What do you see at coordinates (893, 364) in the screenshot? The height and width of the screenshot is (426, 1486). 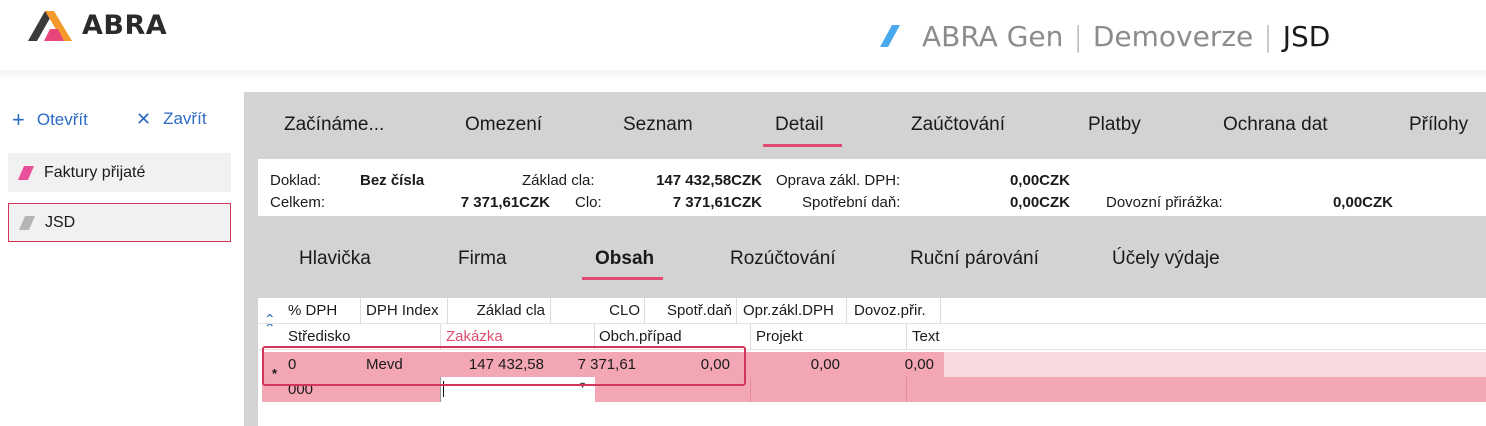 I see `cell-dovoz-prir: 0,00` at bounding box center [893, 364].